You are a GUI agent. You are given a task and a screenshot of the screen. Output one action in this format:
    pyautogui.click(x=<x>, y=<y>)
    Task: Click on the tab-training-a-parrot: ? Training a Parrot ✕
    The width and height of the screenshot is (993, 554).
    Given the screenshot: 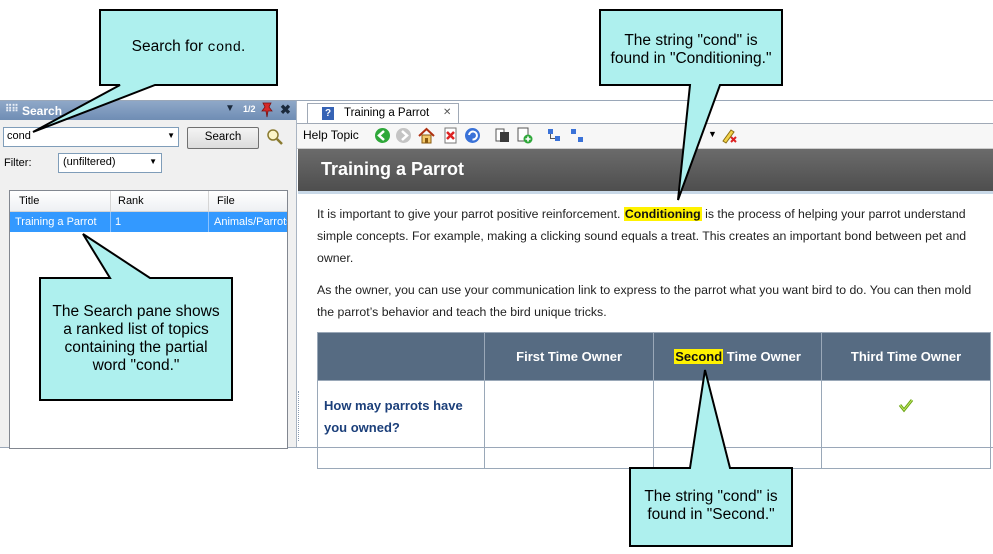 What is the action you would take?
    pyautogui.click(x=383, y=113)
    